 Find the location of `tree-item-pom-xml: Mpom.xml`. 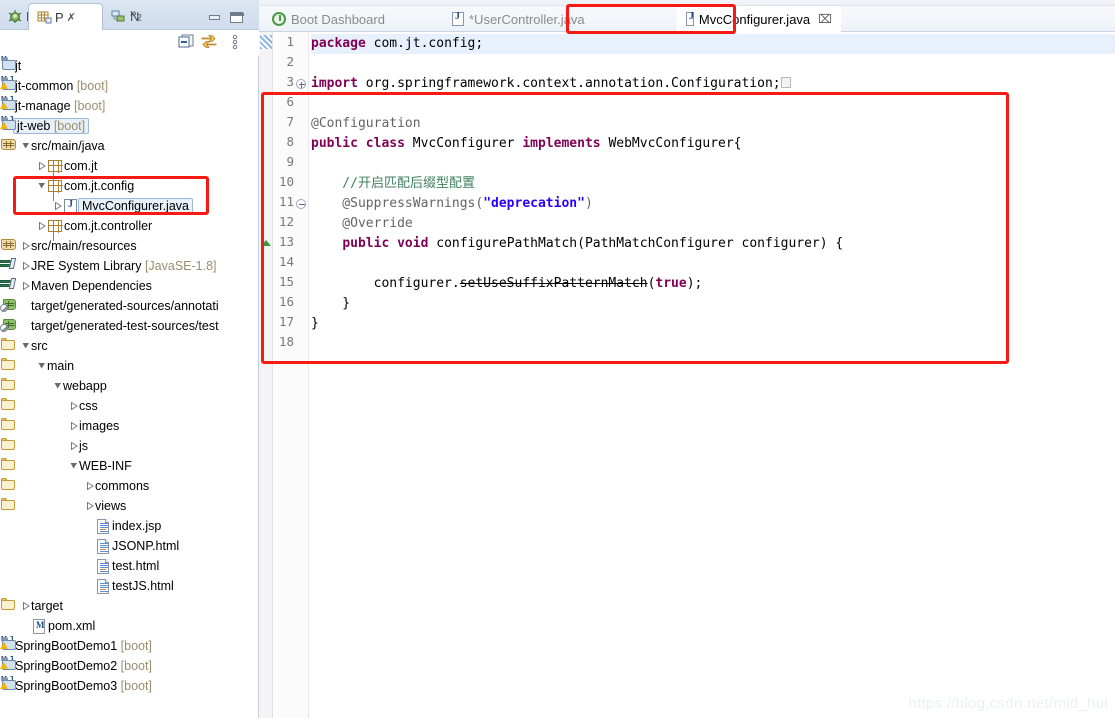

tree-item-pom-xml: Mpom.xml is located at coordinates (129, 626).